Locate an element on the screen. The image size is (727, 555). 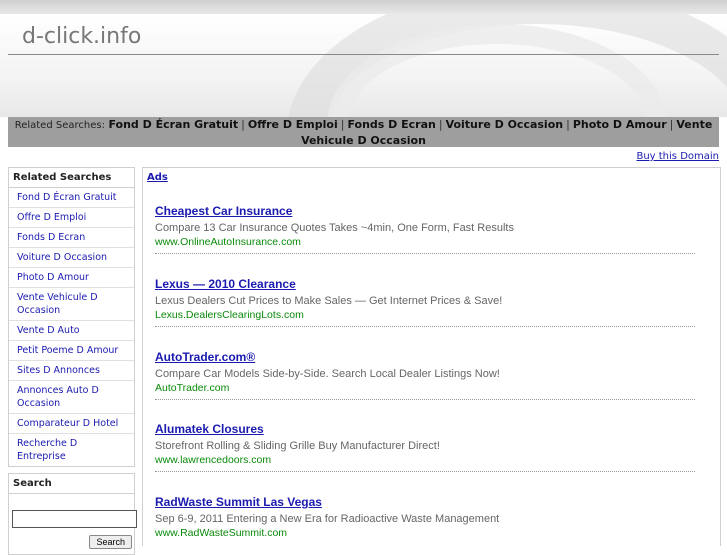
sidebar-item: Offre D Emploi is located at coordinates (71, 218).